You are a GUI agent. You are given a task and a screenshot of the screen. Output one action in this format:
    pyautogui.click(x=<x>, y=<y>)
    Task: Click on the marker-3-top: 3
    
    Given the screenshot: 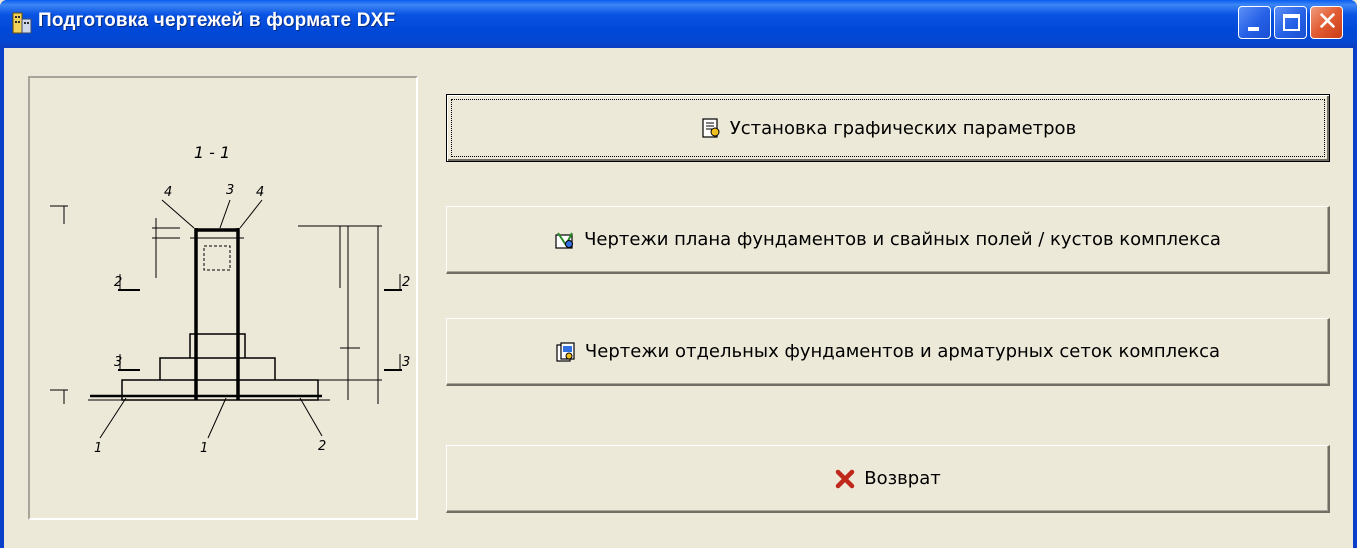 What is the action you would take?
    pyautogui.click(x=230, y=190)
    